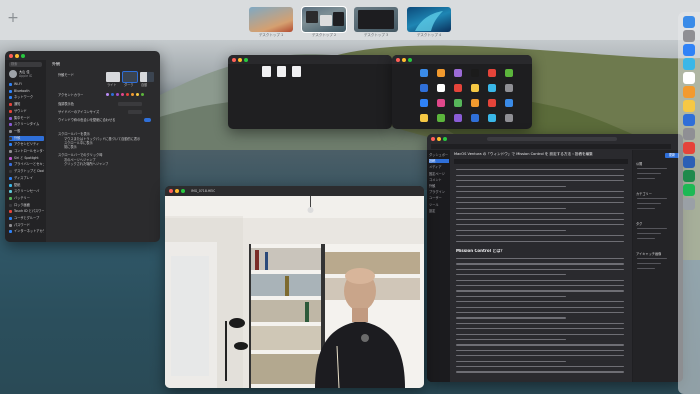 The width and height of the screenshot is (700, 394). Describe the element at coordinates (689, 36) in the screenshot. I see `launchpad-icon` at that location.